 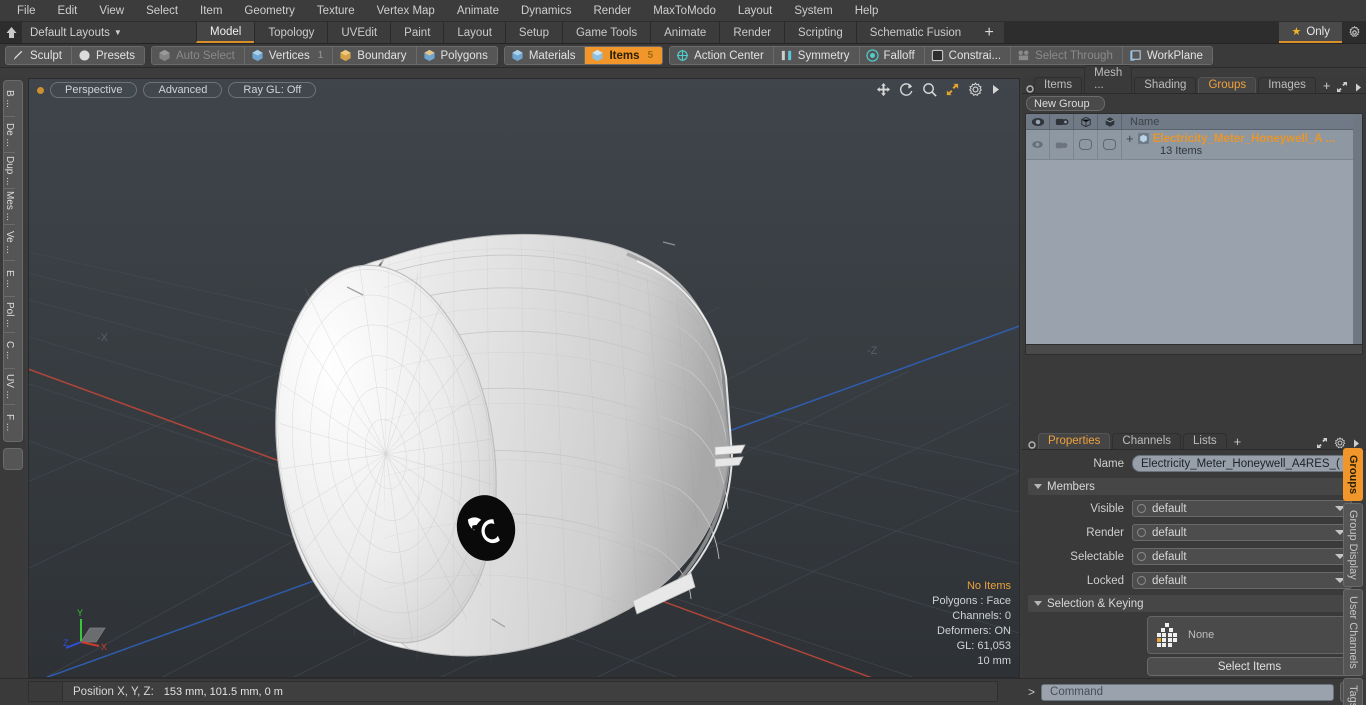 What do you see at coordinates (952, 89) in the screenshot?
I see `fit-icon` at bounding box center [952, 89].